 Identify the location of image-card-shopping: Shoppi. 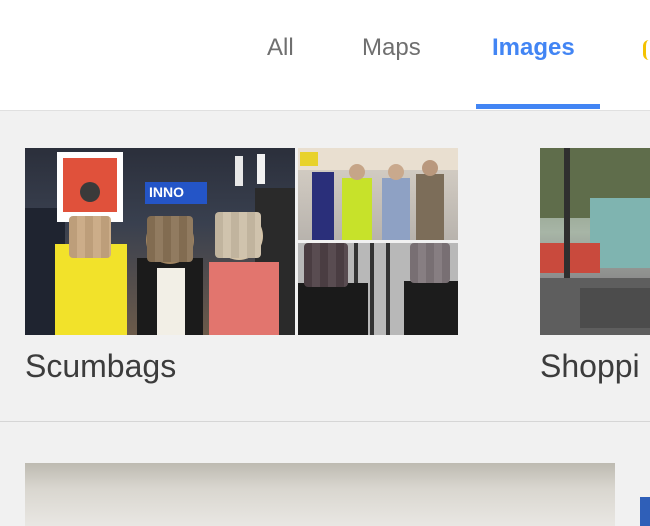
(595, 268).